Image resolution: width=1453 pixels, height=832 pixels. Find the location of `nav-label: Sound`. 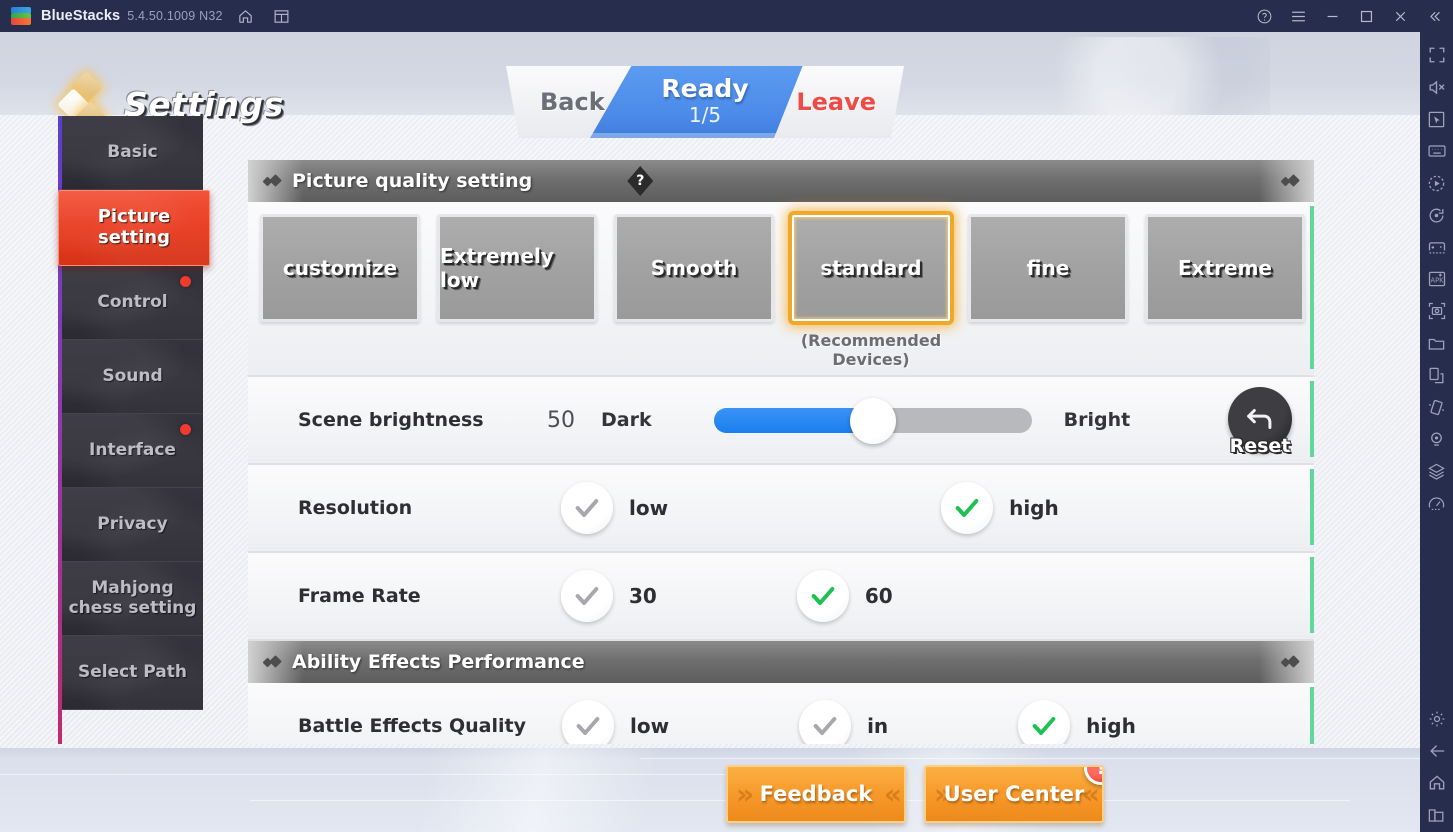

nav-label: Sound is located at coordinates (132, 375).